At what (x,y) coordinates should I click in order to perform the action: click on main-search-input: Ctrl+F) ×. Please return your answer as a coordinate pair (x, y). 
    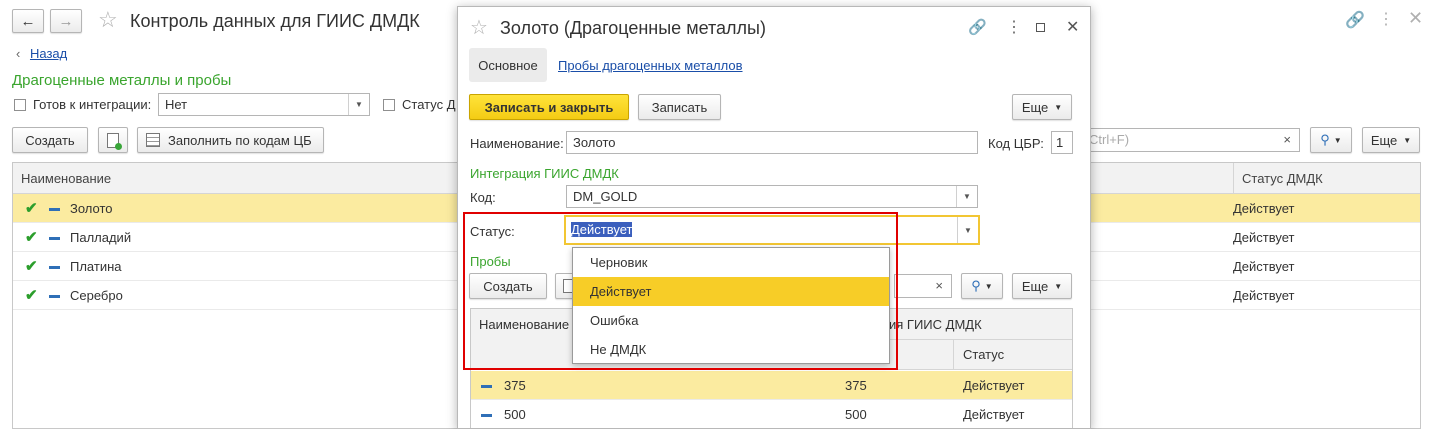
    Looking at the image, I should click on (1191, 140).